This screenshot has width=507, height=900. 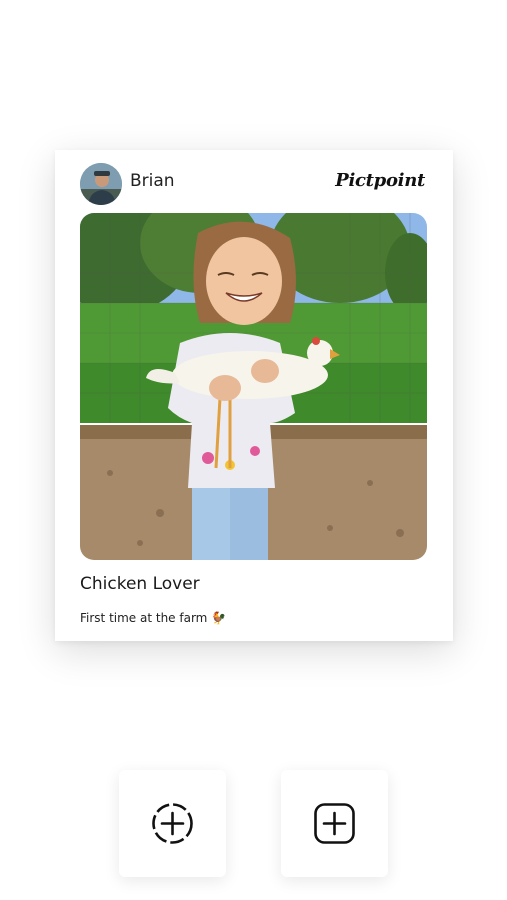 I want to click on add-square-icon, so click(x=334, y=823).